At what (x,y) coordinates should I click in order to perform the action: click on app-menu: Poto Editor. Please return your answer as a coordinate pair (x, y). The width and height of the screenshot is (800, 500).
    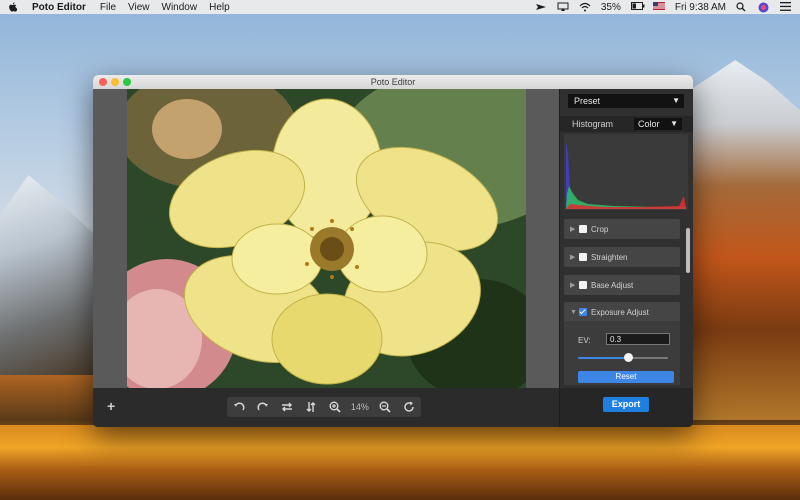
    Looking at the image, I should click on (59, 7).